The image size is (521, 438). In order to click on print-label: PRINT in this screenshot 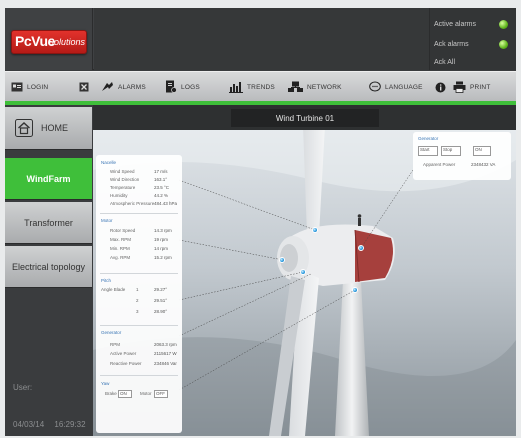, I will do `click(480, 87)`.